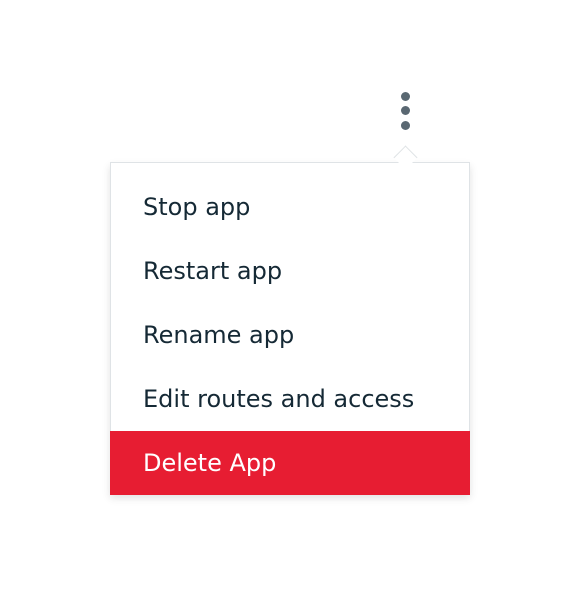 Image resolution: width=580 pixels, height=600 pixels. Describe the element at coordinates (290, 271) in the screenshot. I see `menu-item-restart-app: Restart app` at that location.